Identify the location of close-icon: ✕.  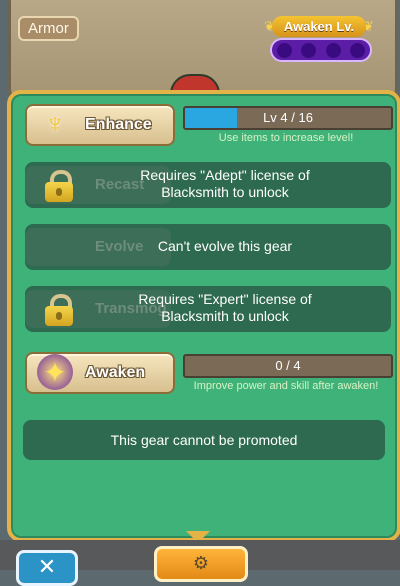
(47, 566).